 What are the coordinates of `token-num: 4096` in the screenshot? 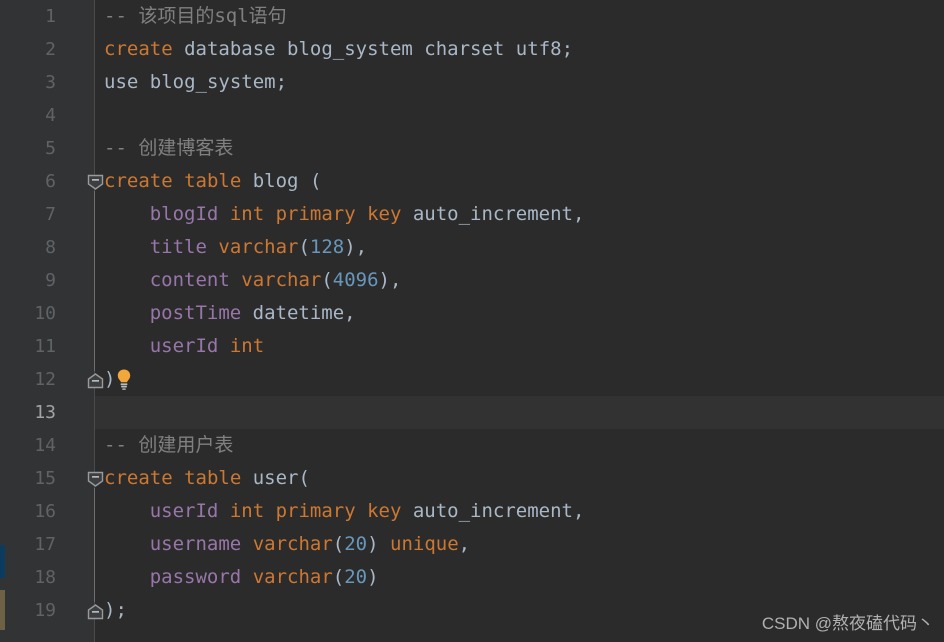 It's located at (355, 280).